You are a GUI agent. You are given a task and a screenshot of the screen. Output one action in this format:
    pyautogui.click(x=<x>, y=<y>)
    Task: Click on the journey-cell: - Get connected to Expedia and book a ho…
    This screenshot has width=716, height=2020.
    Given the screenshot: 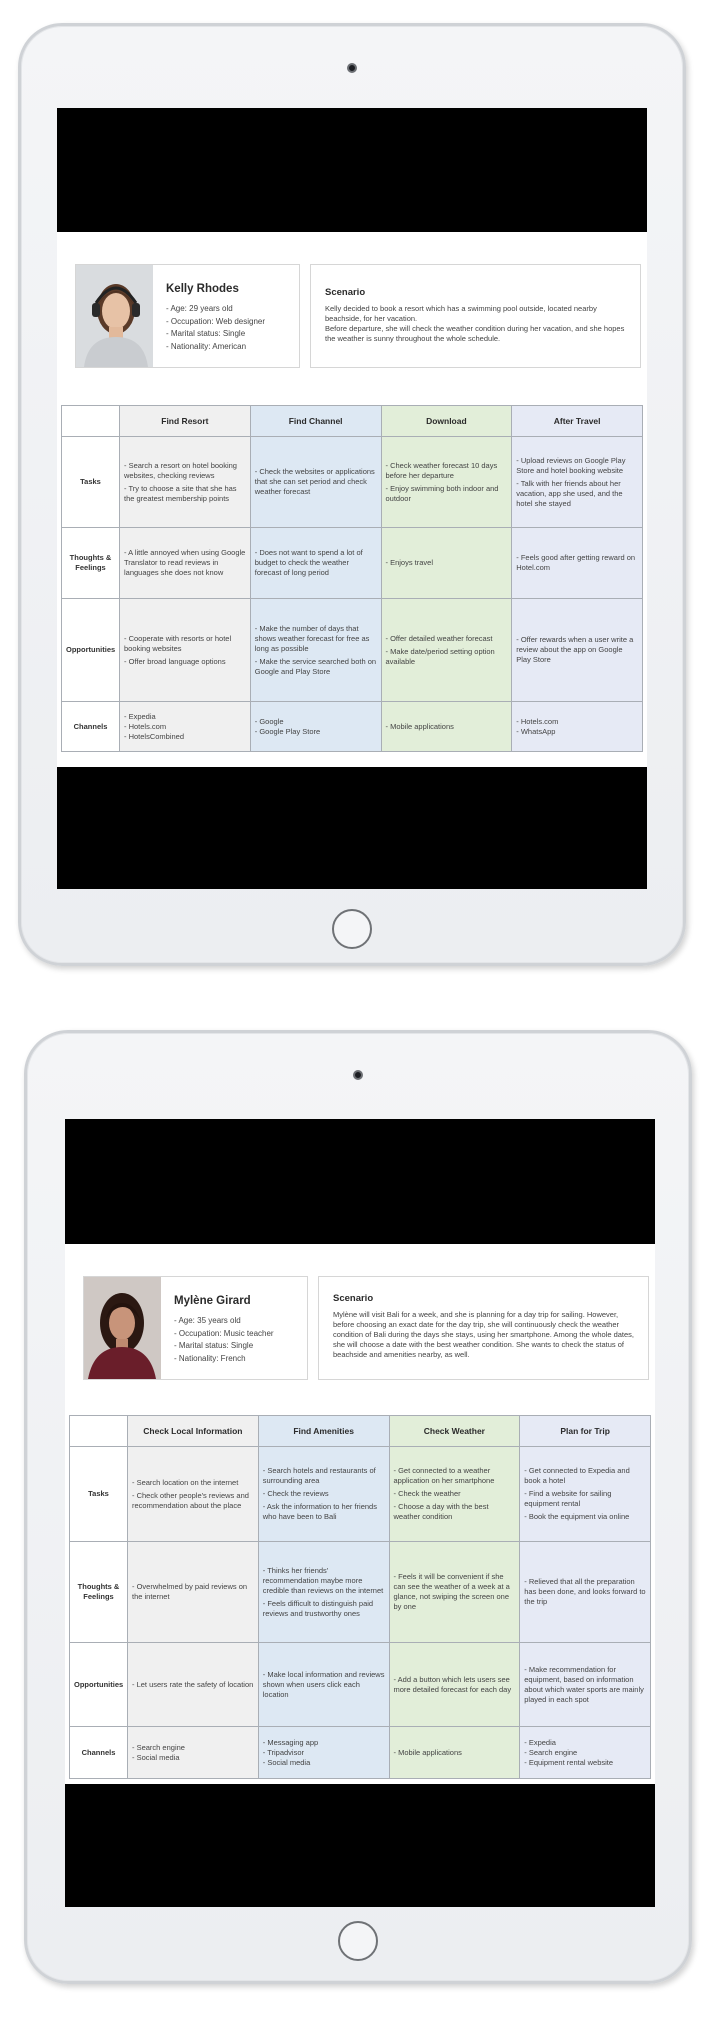 What is the action you would take?
    pyautogui.click(x=585, y=1494)
    